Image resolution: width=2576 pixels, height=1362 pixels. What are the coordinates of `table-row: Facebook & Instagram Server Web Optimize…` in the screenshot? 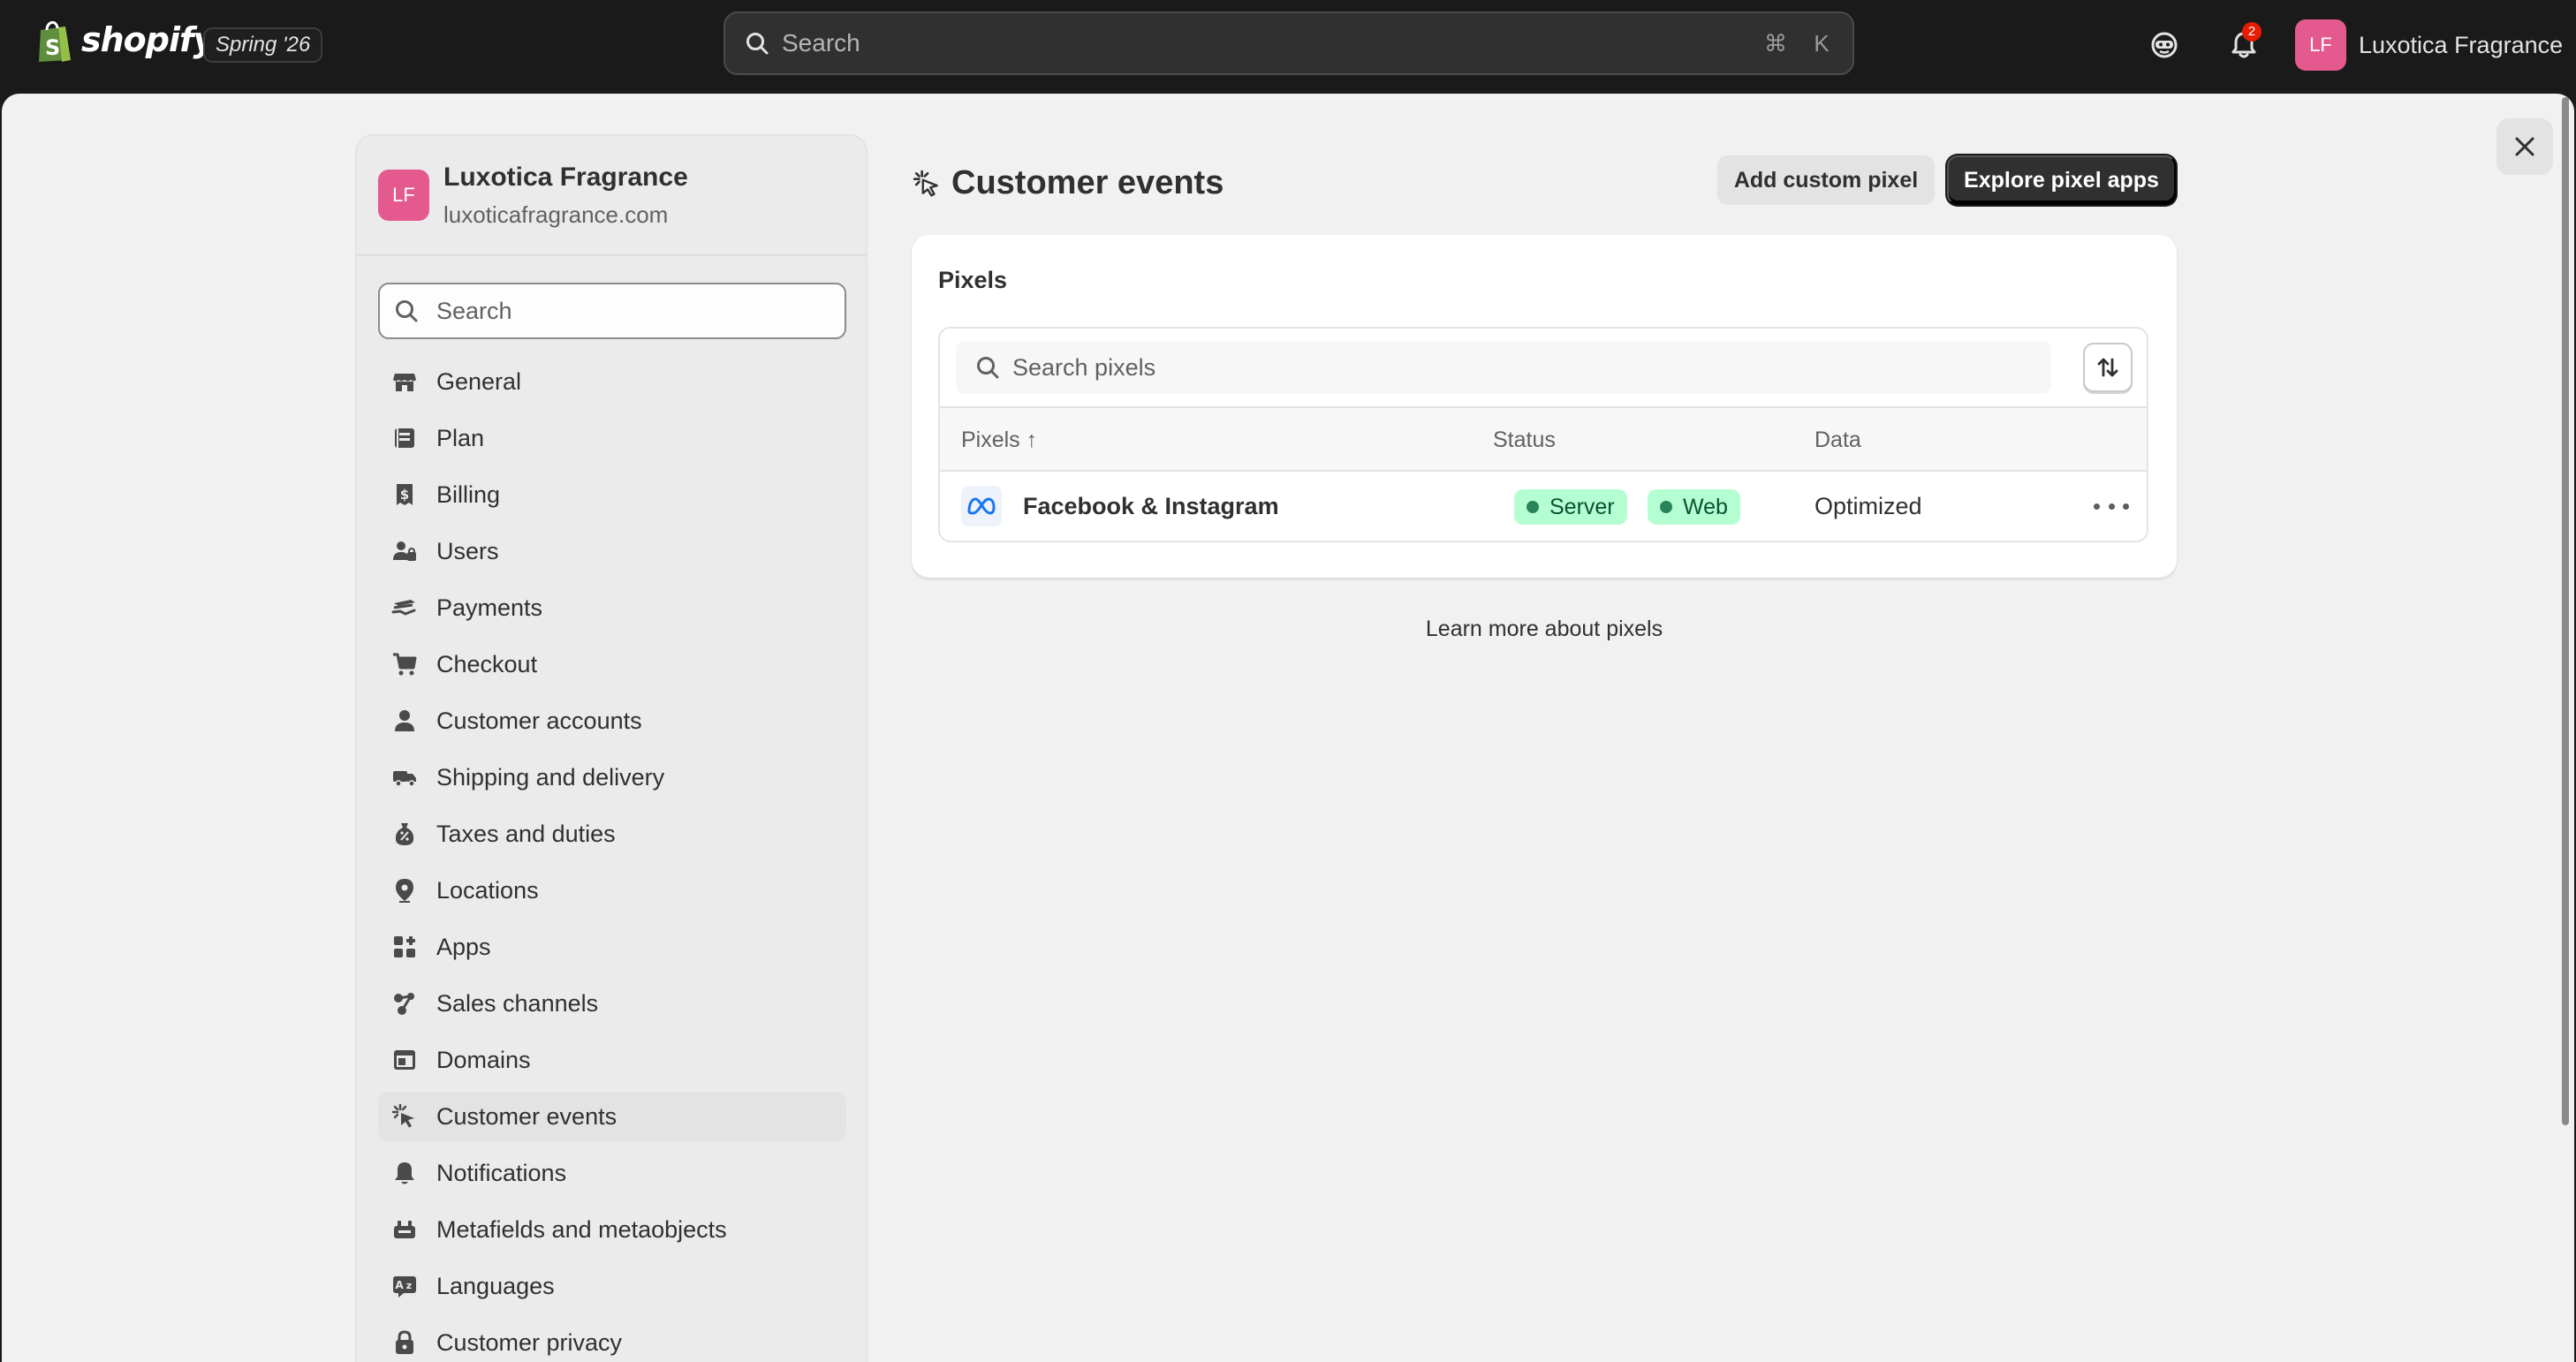 It's located at (1544, 506).